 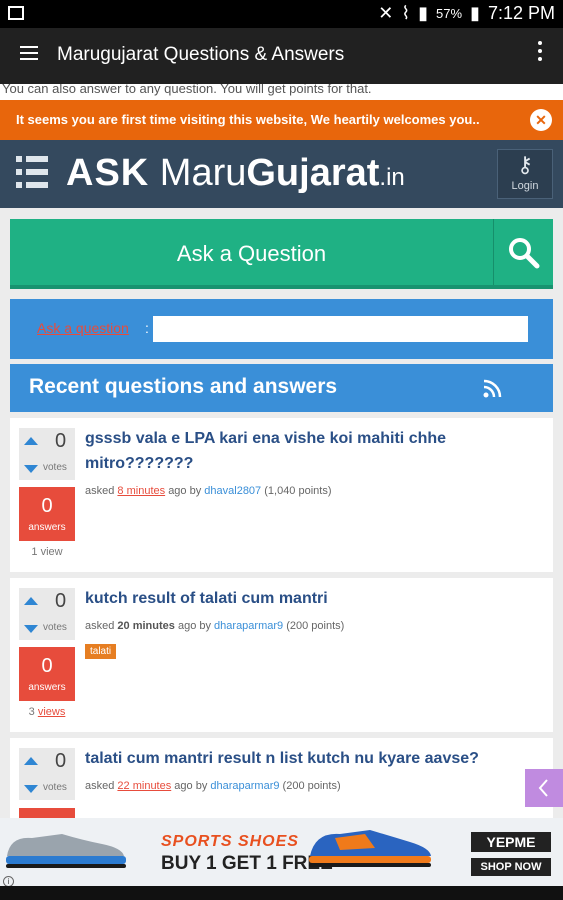 What do you see at coordinates (251, 254) in the screenshot?
I see `ask-question-button: Ask a Question` at bounding box center [251, 254].